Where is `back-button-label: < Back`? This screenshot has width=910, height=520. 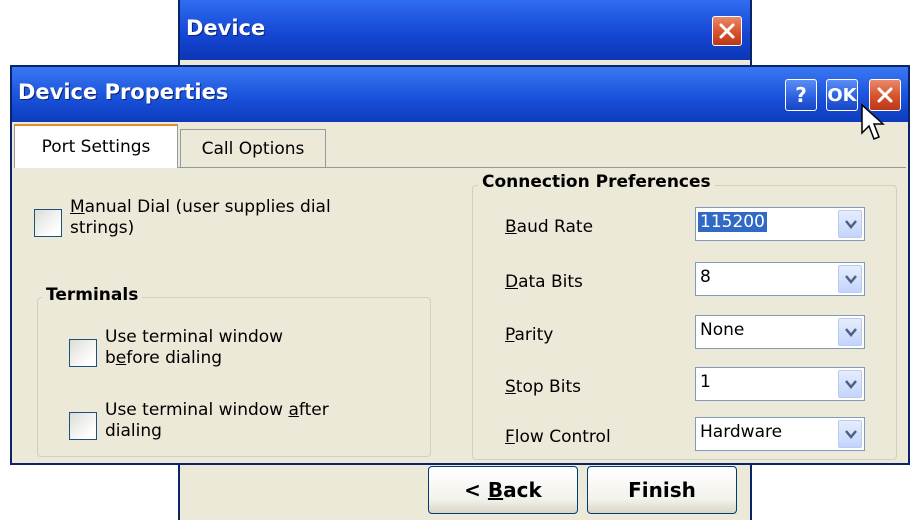
back-button-label: < Back is located at coordinates (503, 490).